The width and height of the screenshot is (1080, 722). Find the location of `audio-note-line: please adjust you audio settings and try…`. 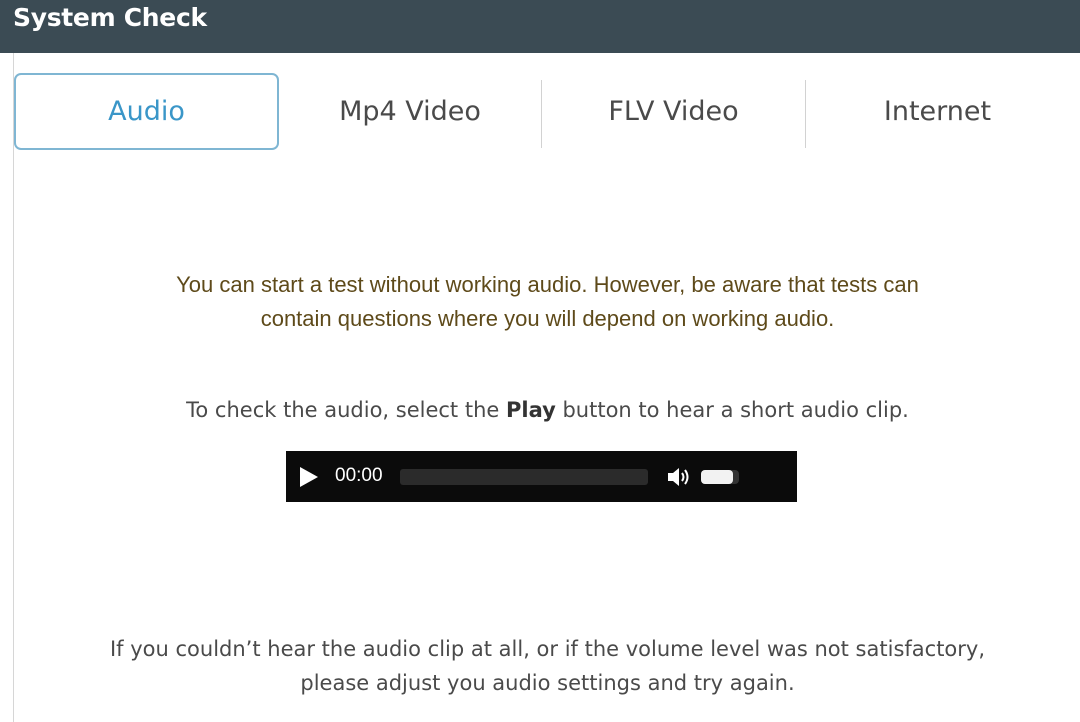

audio-note-line: please adjust you audio settings and try… is located at coordinates (547, 683).